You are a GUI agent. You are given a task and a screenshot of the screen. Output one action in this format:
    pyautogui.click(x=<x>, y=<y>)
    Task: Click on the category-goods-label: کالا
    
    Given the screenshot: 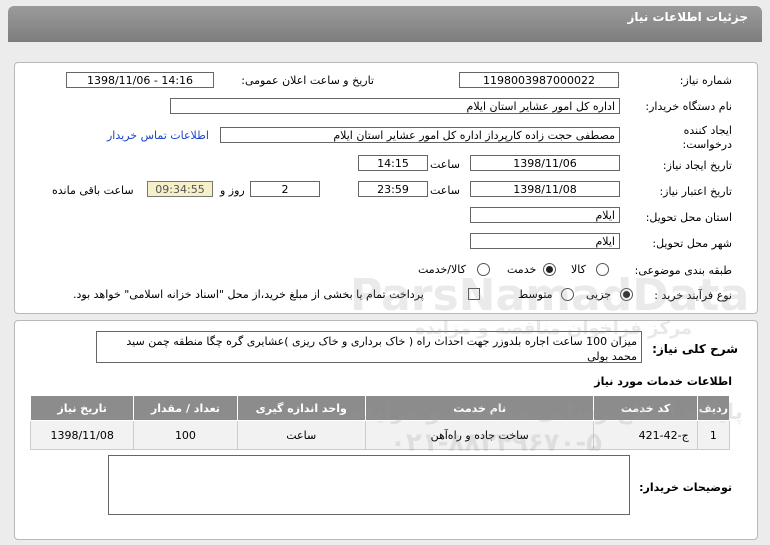 What is the action you would take?
    pyautogui.click(x=578, y=269)
    